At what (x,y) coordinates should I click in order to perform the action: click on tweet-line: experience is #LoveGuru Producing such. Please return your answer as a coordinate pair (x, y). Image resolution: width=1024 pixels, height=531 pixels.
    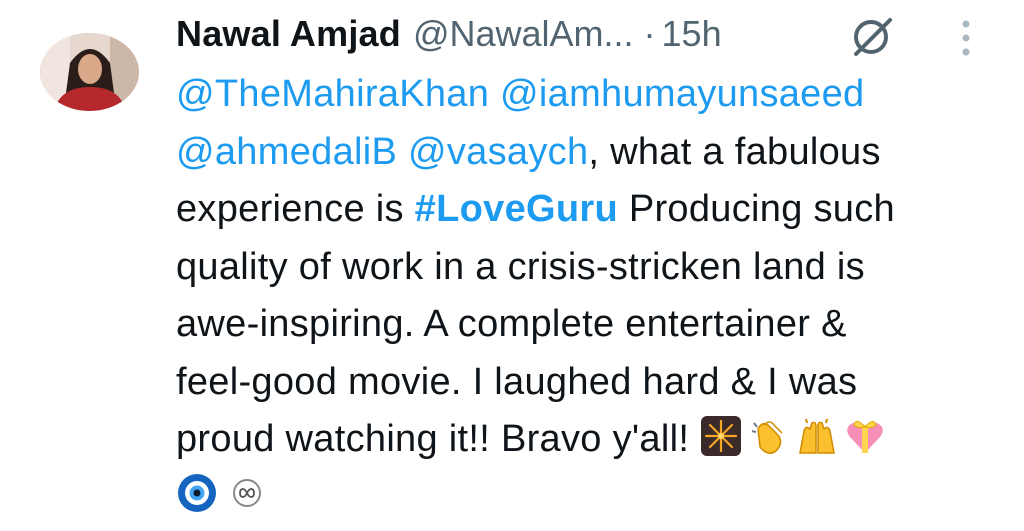
    Looking at the image, I should click on (591, 210).